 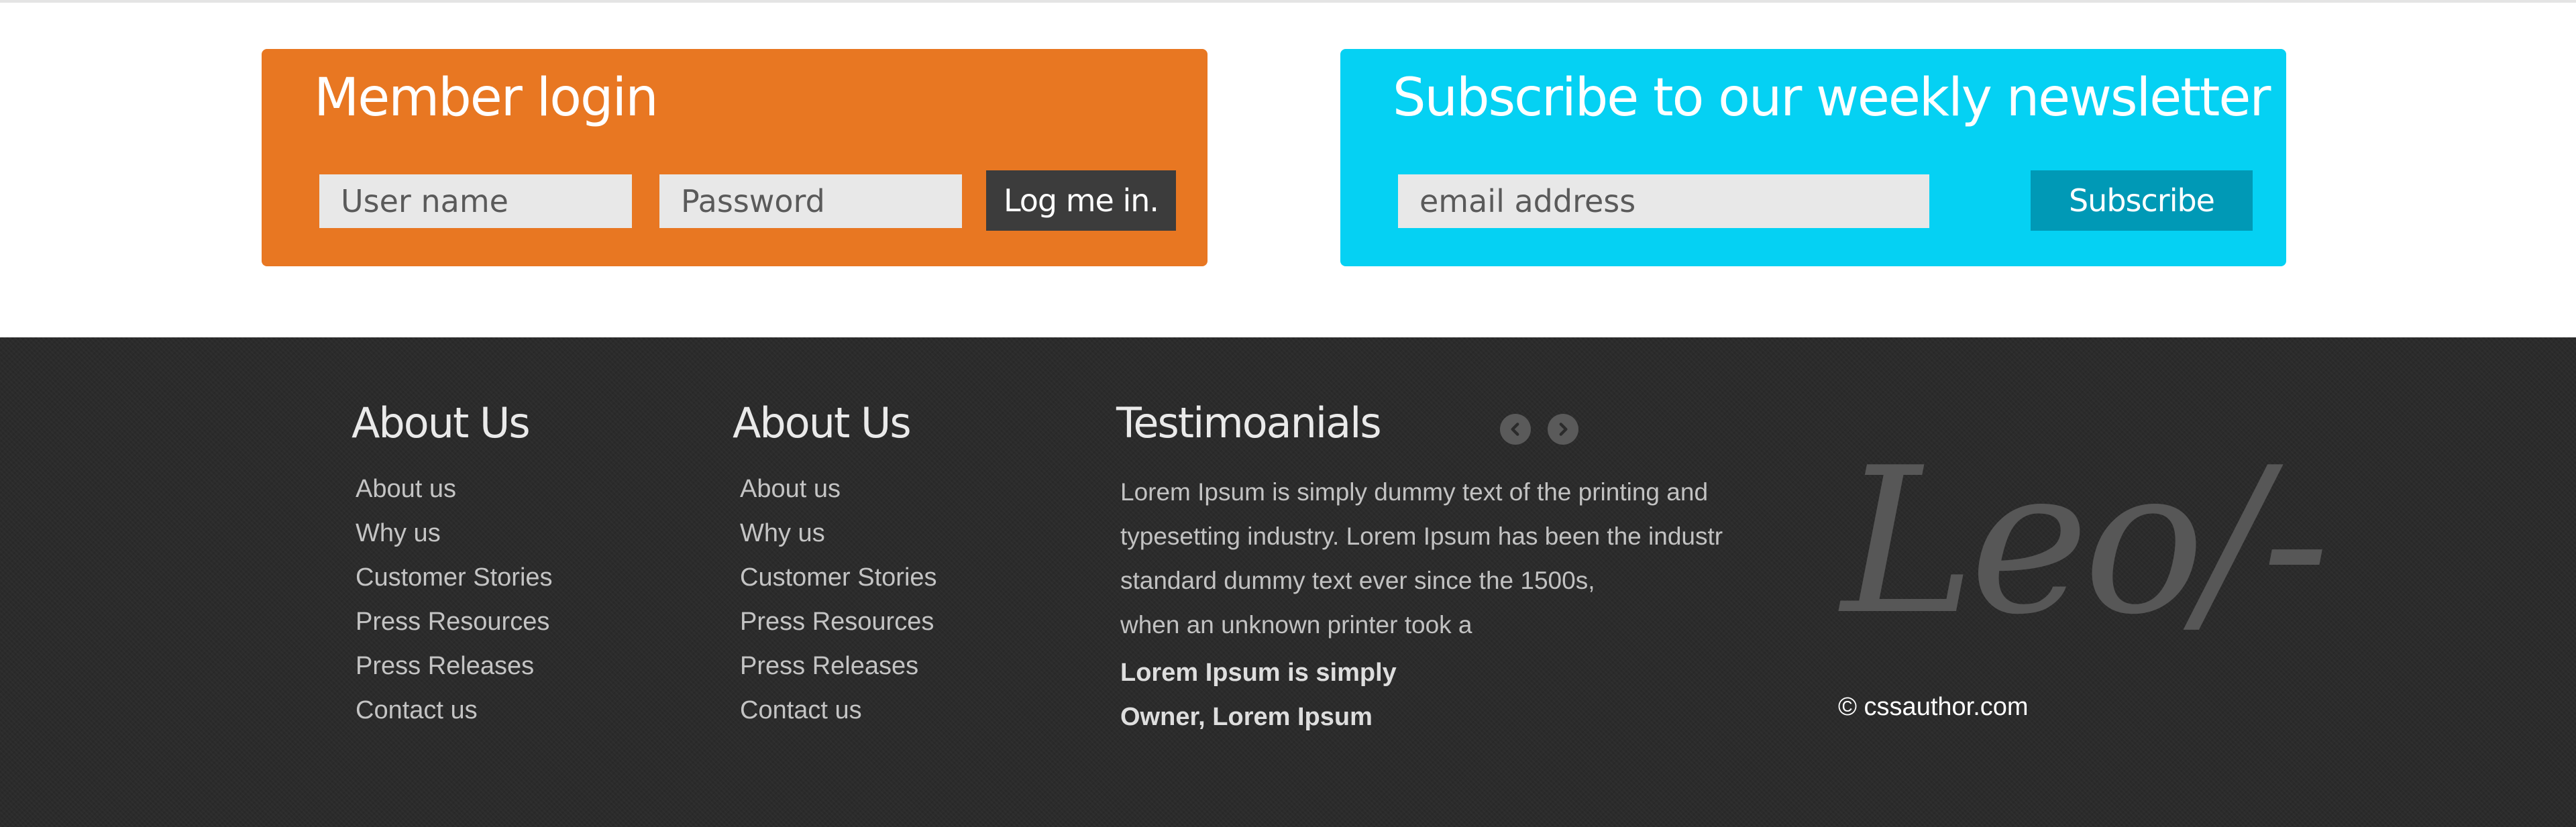 What do you see at coordinates (441, 422) in the screenshot?
I see `footer-col1-title: About Us` at bounding box center [441, 422].